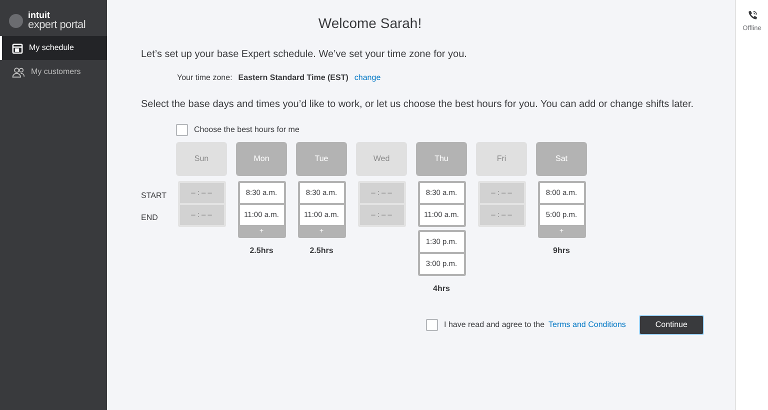  Describe the element at coordinates (441, 289) in the screenshot. I see `total-hours: 4hrs` at that location.